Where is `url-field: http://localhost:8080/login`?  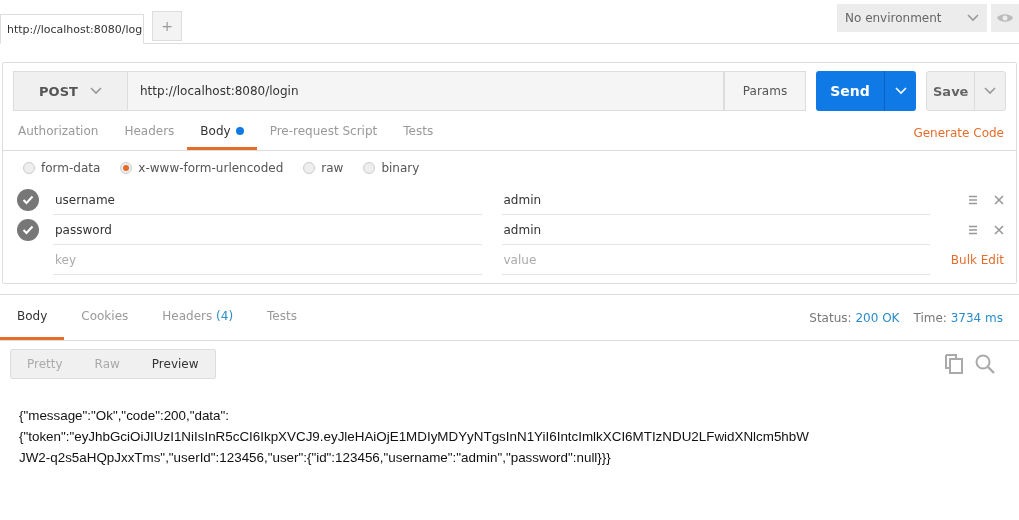 url-field: http://localhost:8080/login is located at coordinates (426, 91).